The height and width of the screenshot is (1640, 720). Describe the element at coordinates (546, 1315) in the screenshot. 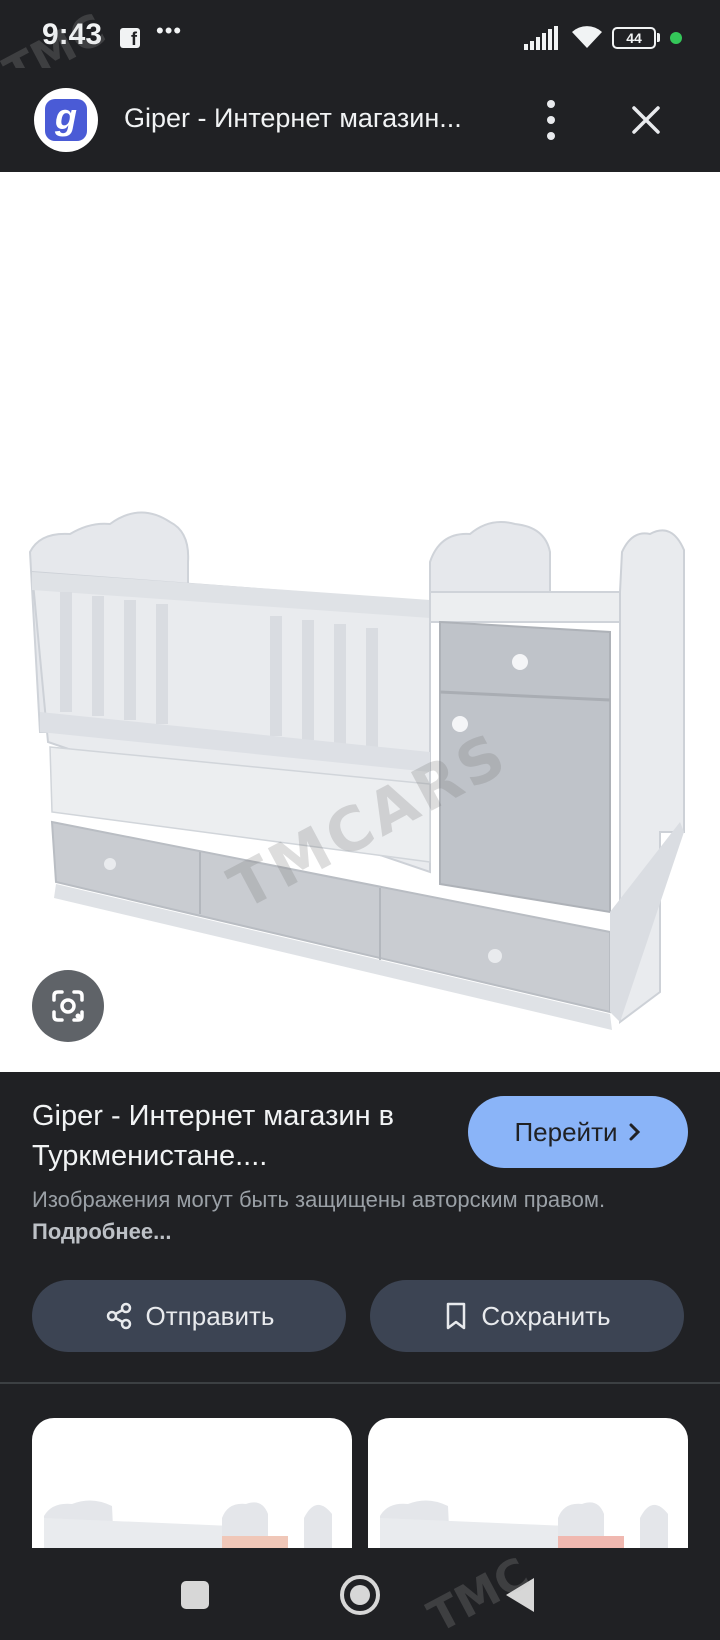

I see `save-button-label: Сохранить` at that location.